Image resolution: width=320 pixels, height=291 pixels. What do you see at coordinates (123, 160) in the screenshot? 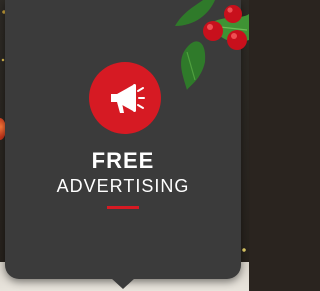
I see `card-title: FREE` at bounding box center [123, 160].